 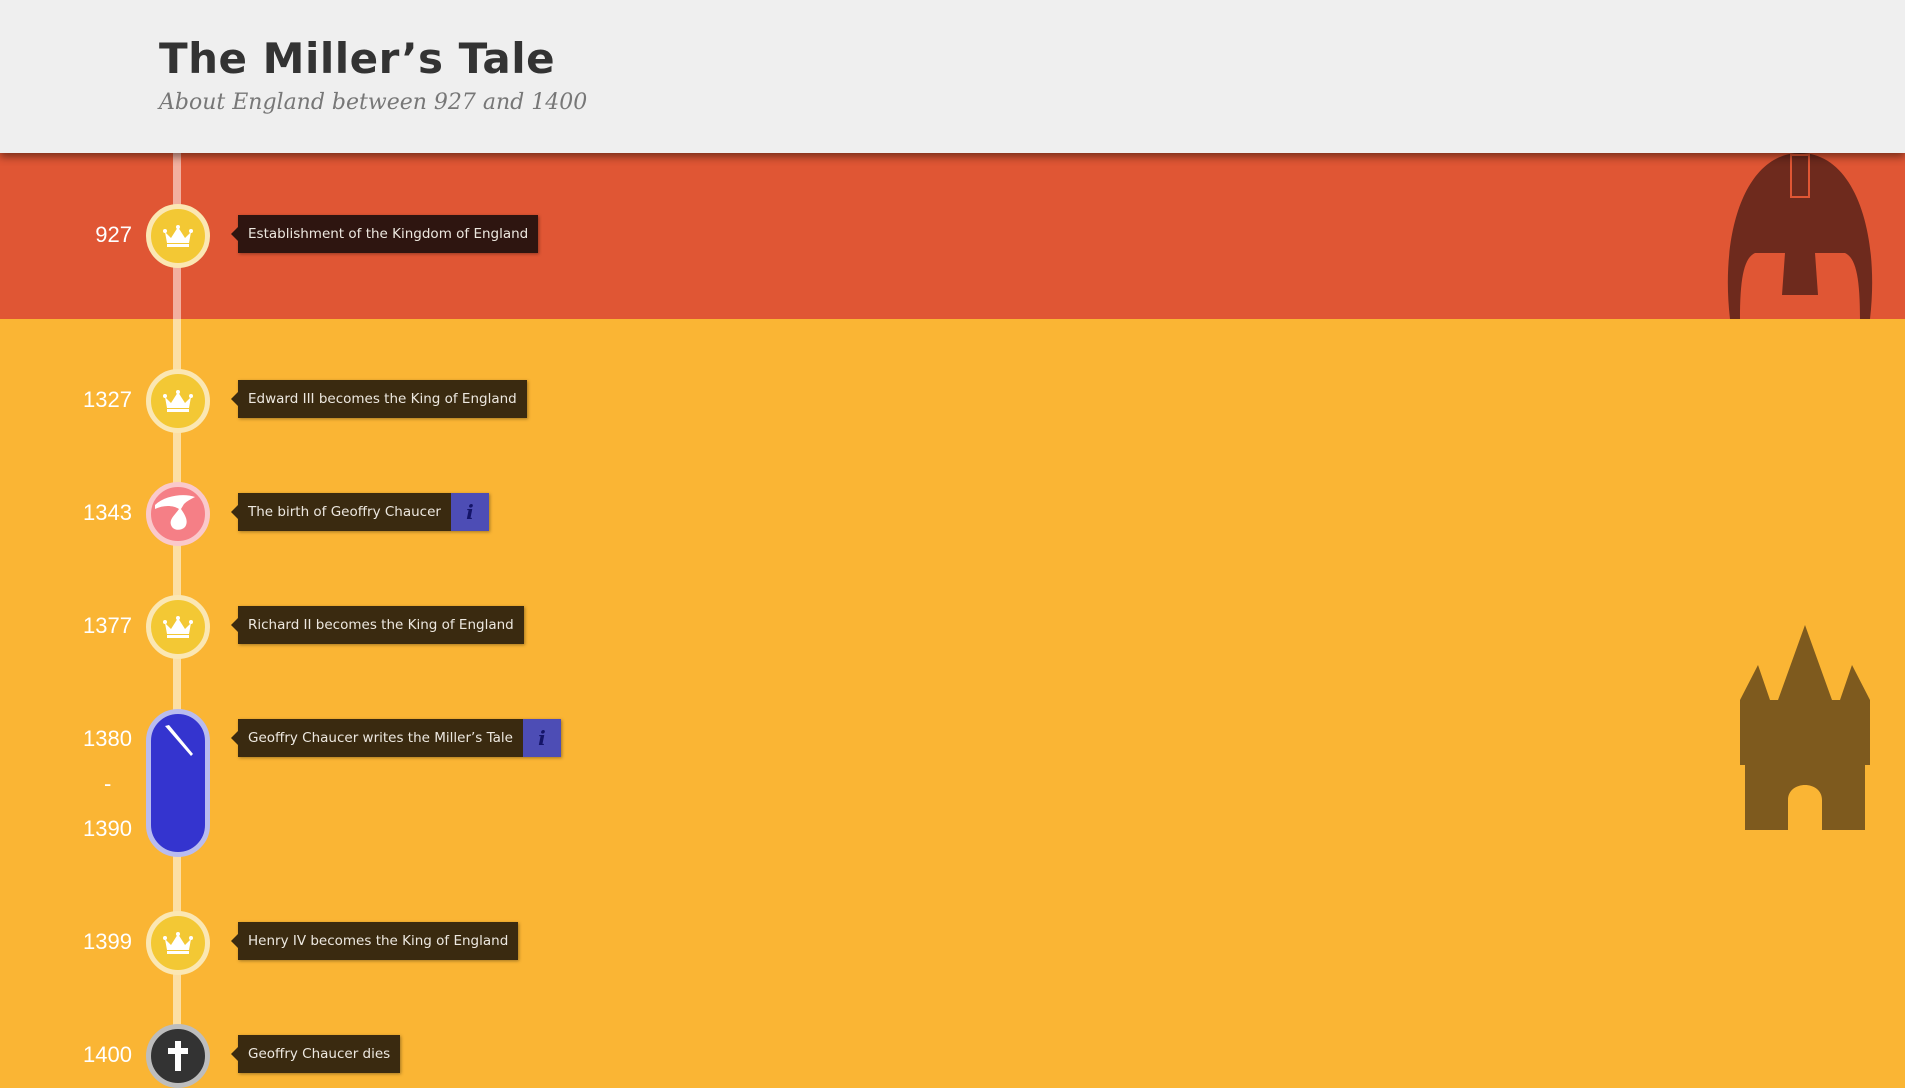 I want to click on event-year-end: 1390, so click(x=107, y=828).